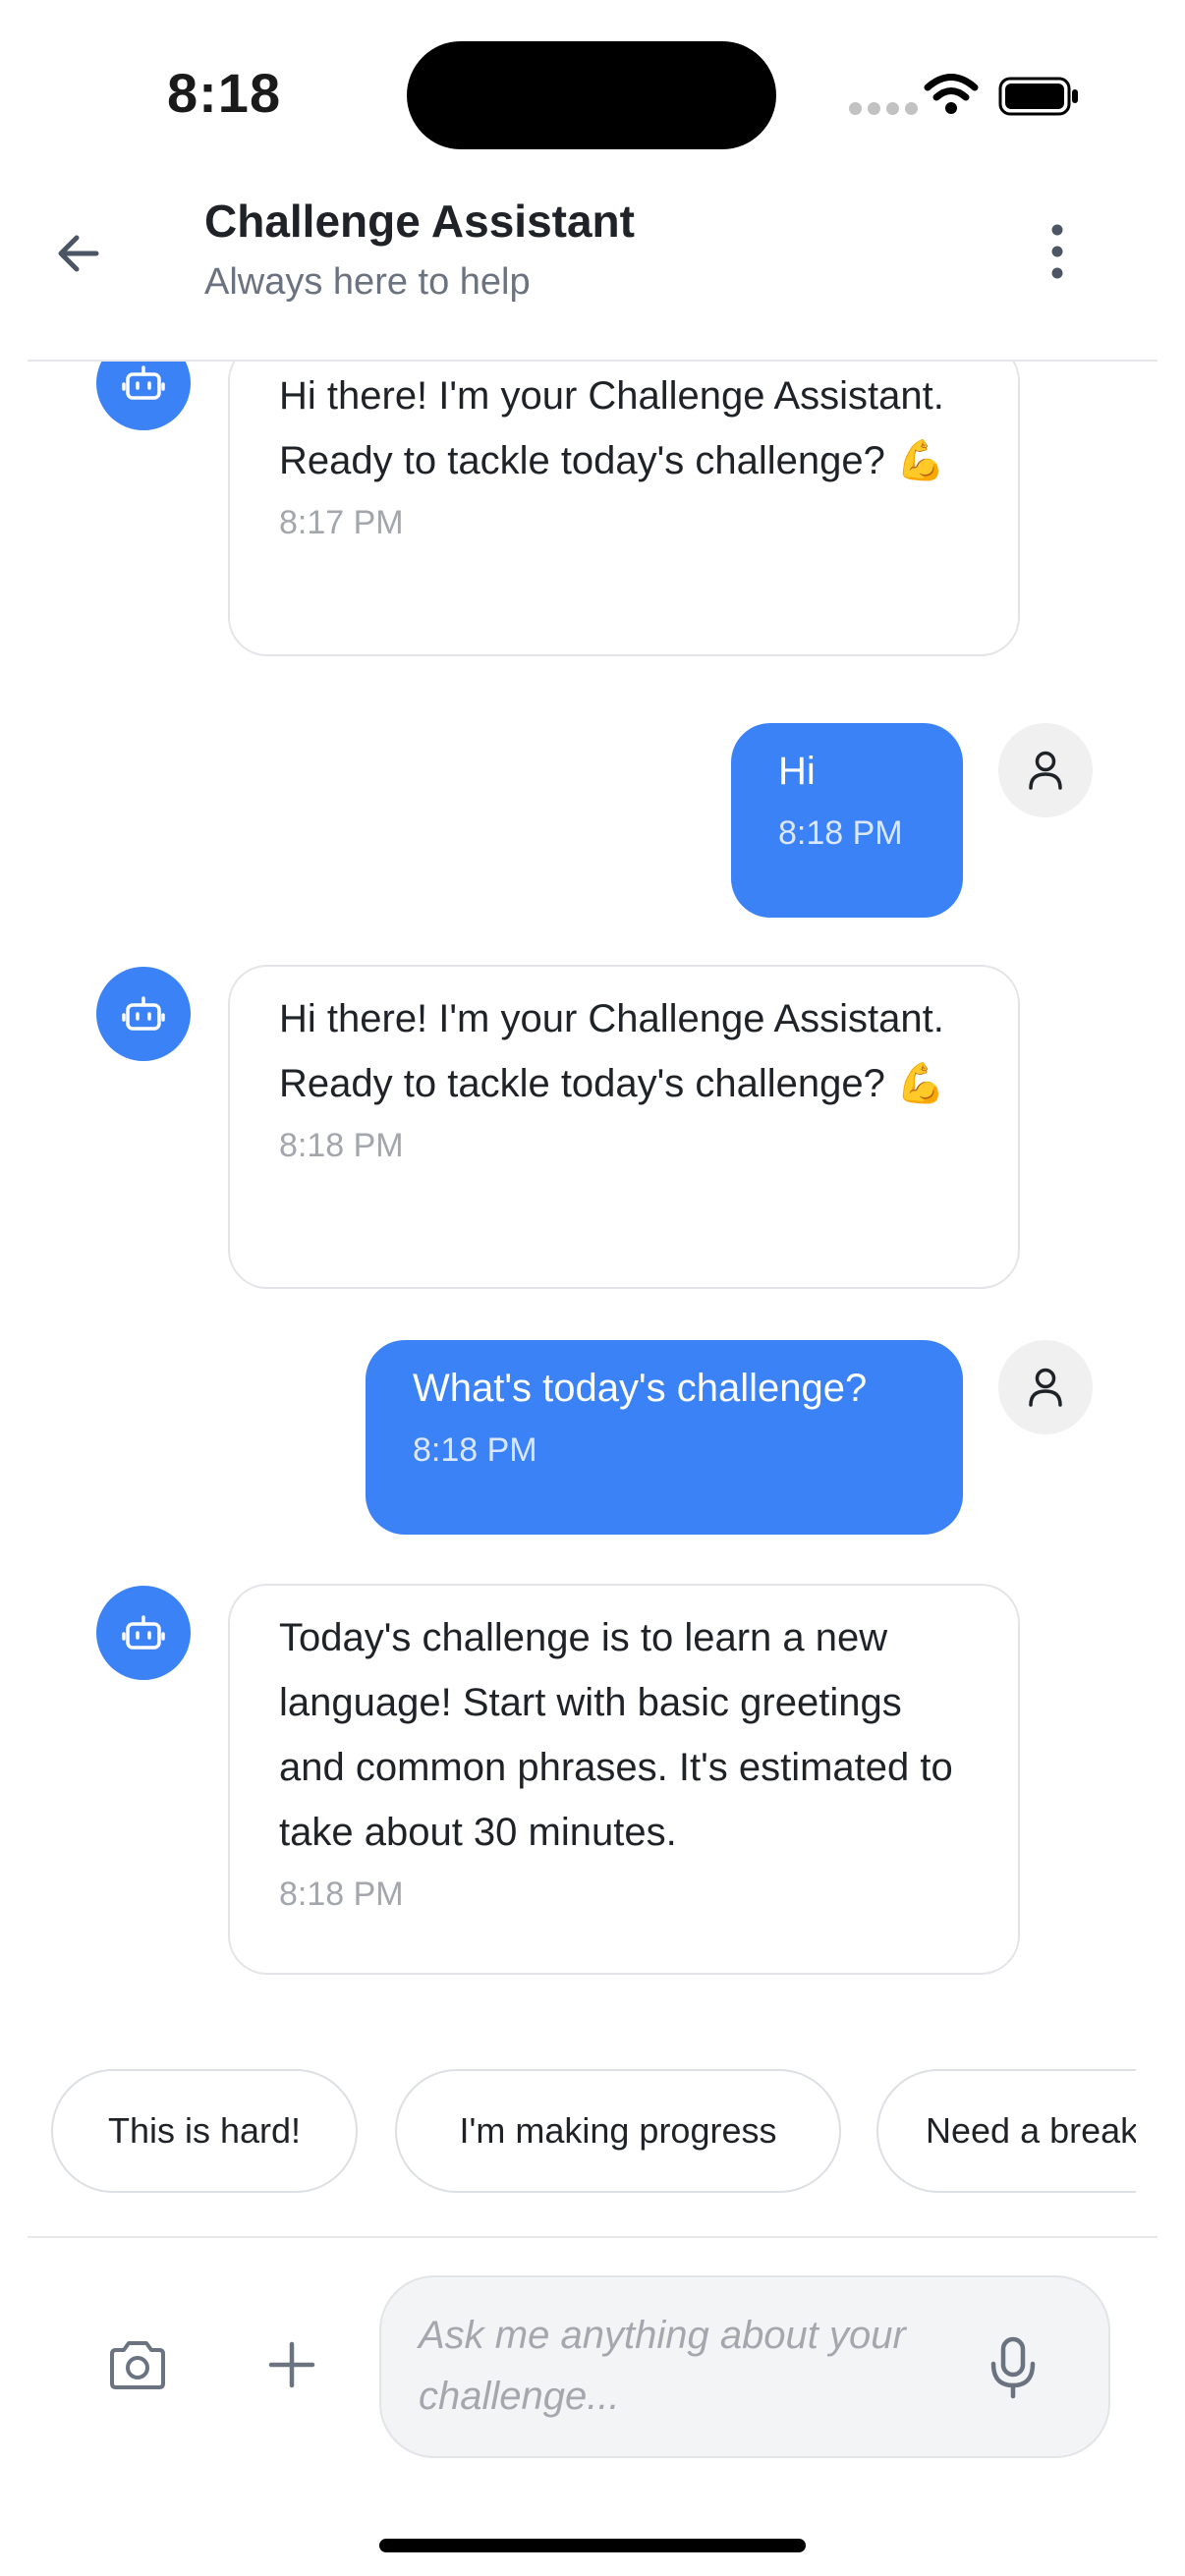  Describe the element at coordinates (205, 2131) in the screenshot. I see `quick-reply-chip: This is hard!` at that location.